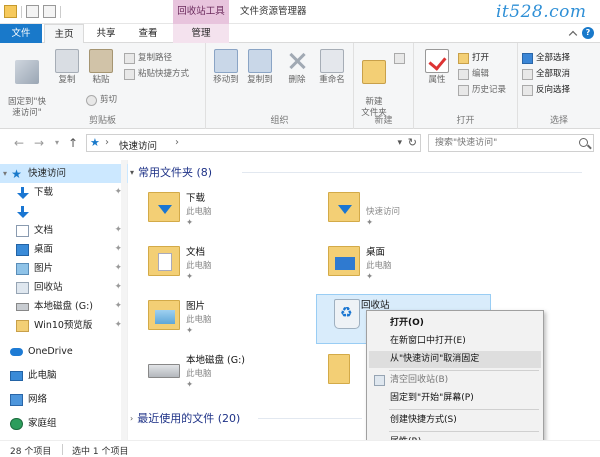 The width and height of the screenshot is (600, 457). What do you see at coordinates (27, 84) in the screenshot?
I see `pin-quick-access-button: 固定到"快 速访问"` at bounding box center [27, 84].